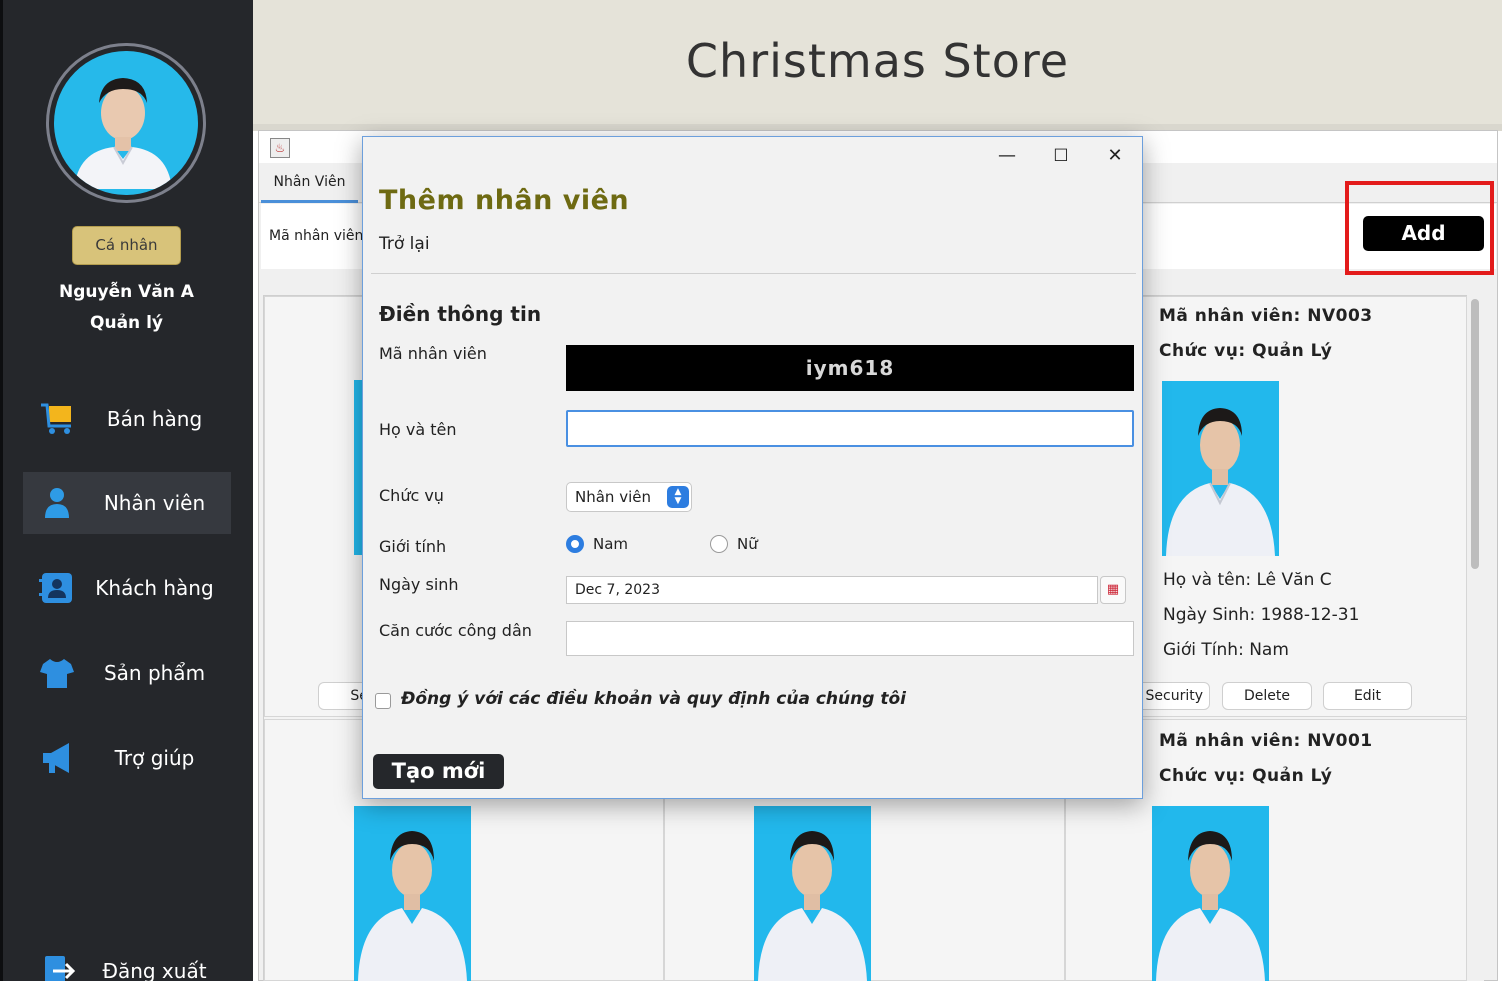  Describe the element at coordinates (433, 353) in the screenshot. I see `code-label: Mã nhân viên` at that location.